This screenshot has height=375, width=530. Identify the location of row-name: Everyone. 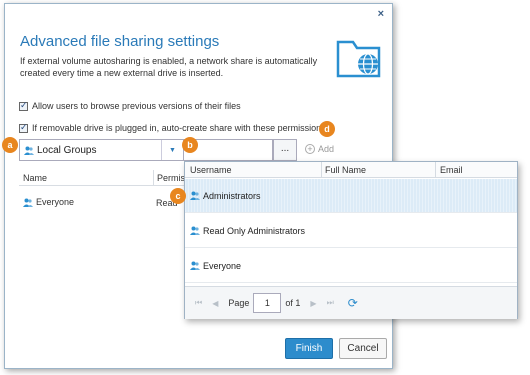
(55, 202).